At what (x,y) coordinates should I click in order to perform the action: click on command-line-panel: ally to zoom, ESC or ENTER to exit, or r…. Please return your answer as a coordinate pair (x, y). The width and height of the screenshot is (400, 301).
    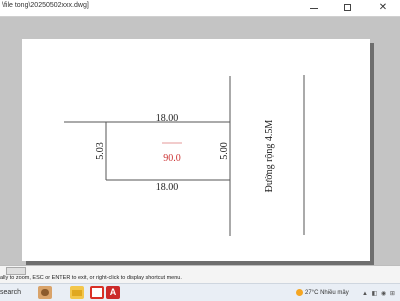
    Looking at the image, I should click on (200, 274).